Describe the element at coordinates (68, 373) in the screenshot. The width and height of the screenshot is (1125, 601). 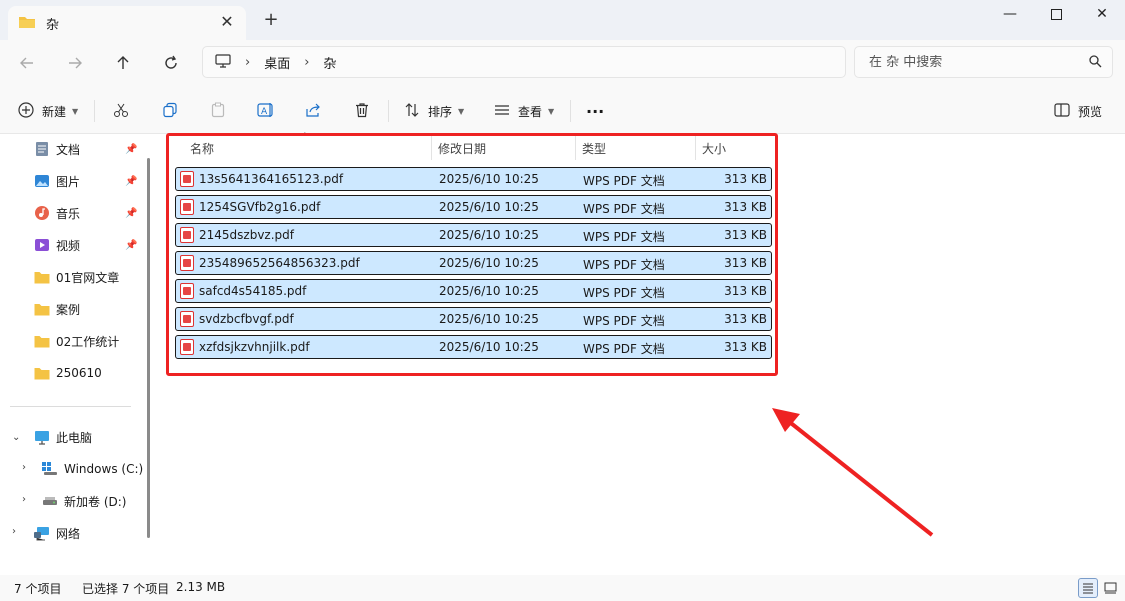
I see `sidebar-item-250610: 250610` at that location.